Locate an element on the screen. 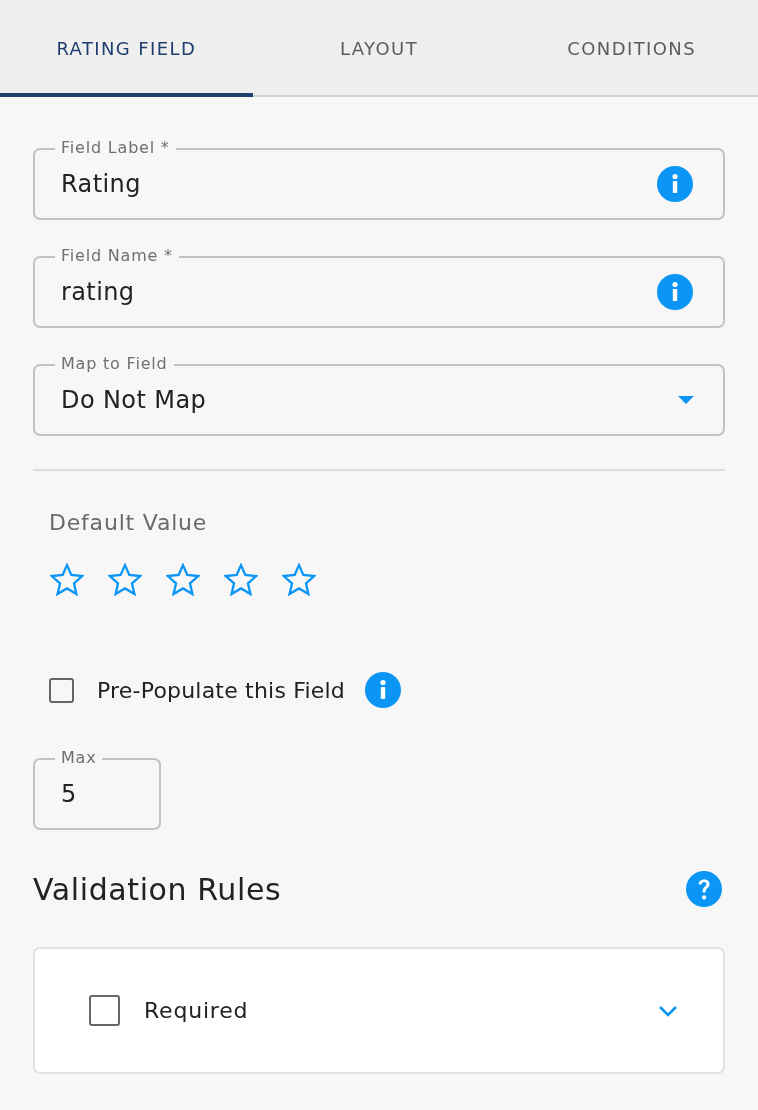 This screenshot has height=1110, width=758. section-title: Validation Rules is located at coordinates (157, 889).